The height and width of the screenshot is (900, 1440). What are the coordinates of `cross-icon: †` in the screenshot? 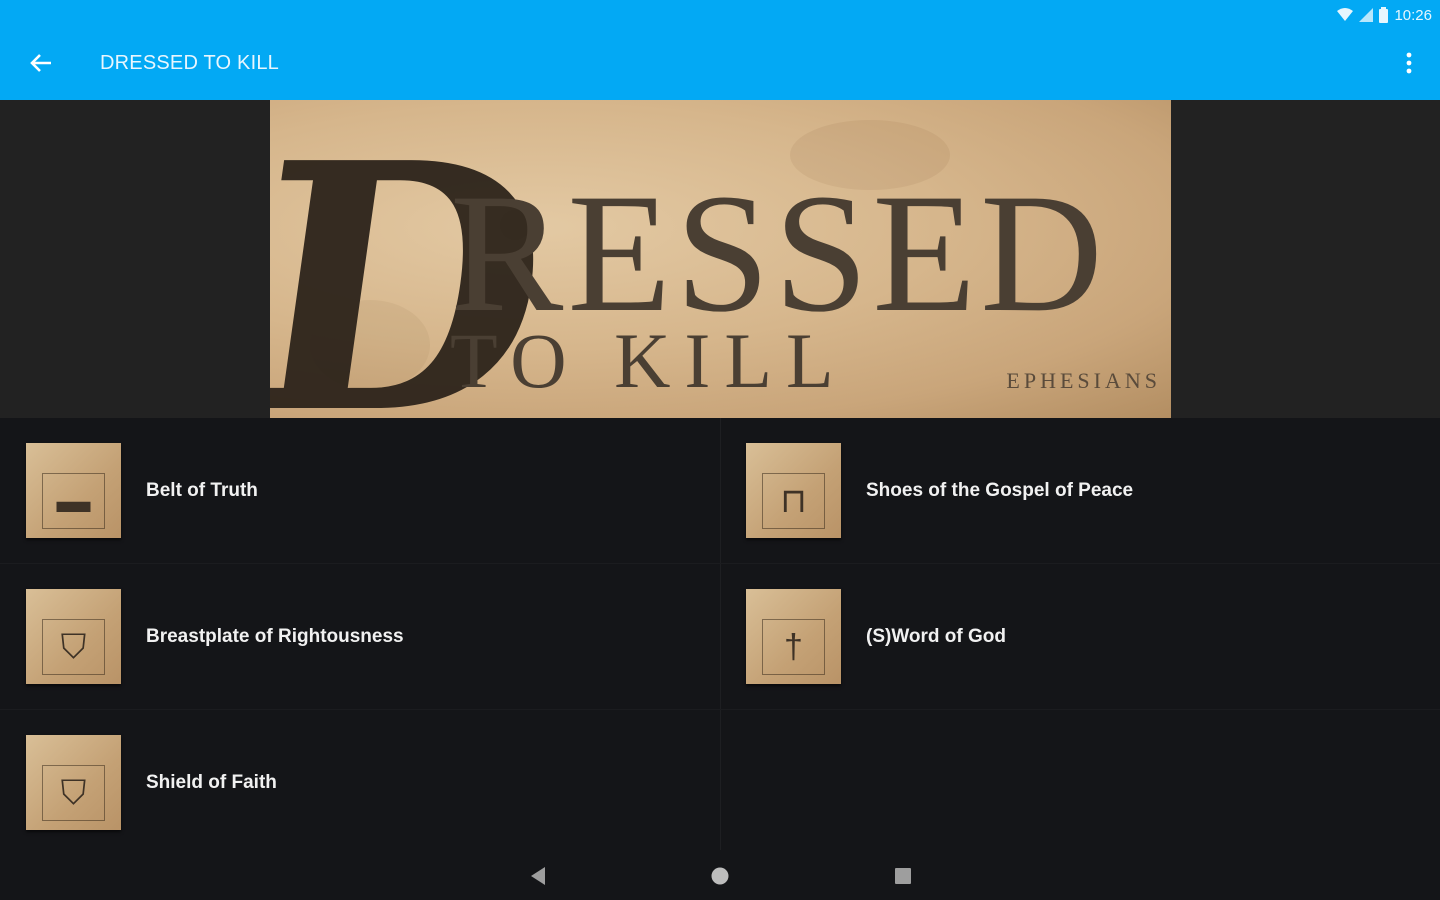 It's located at (793, 636).